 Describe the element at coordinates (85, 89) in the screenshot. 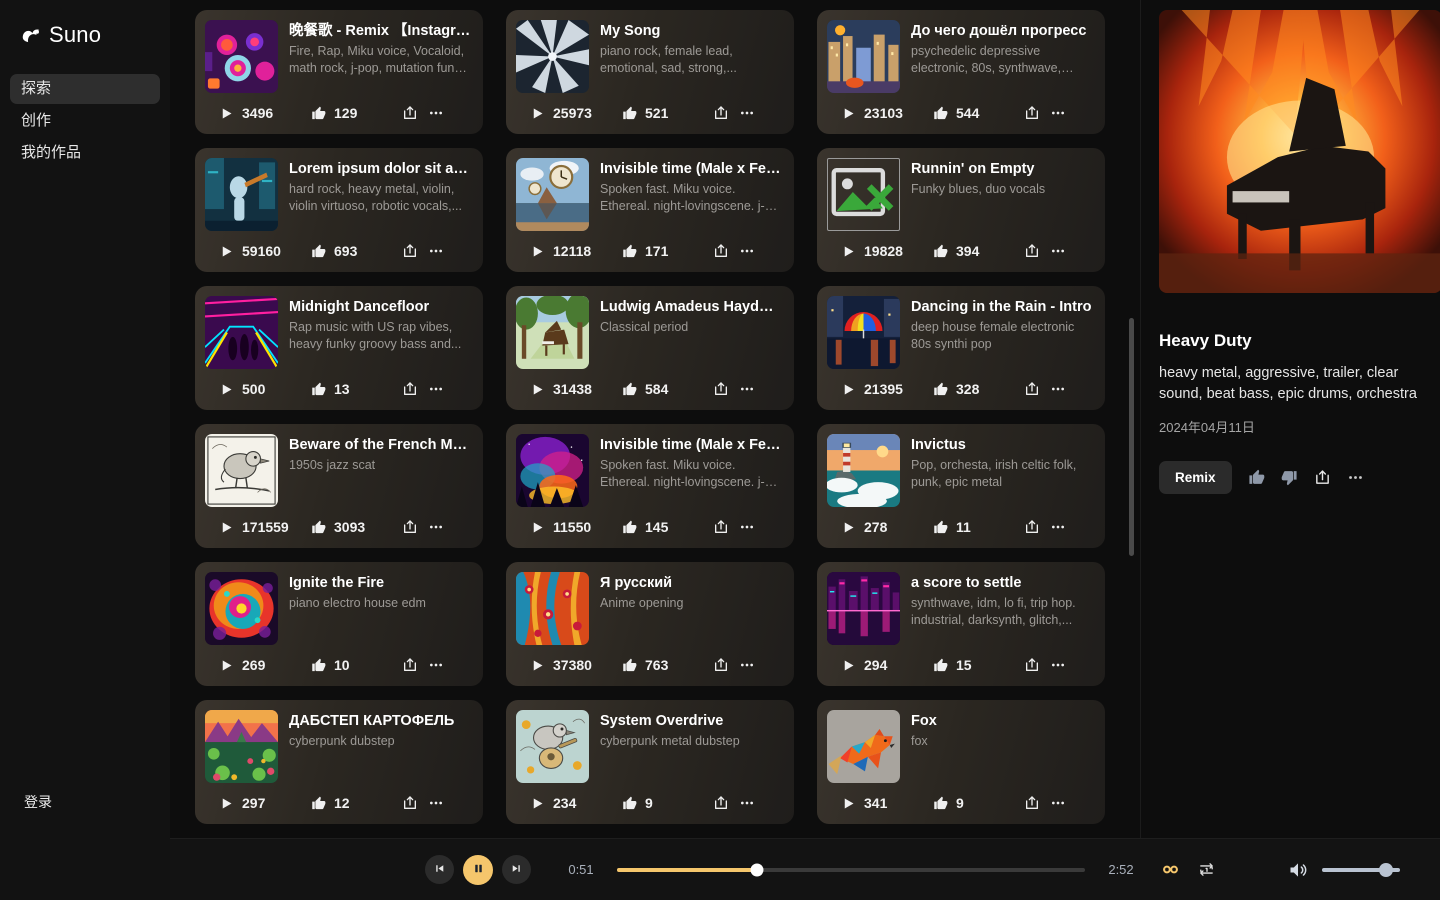

I see `sidebar-item-explore: 探索` at that location.